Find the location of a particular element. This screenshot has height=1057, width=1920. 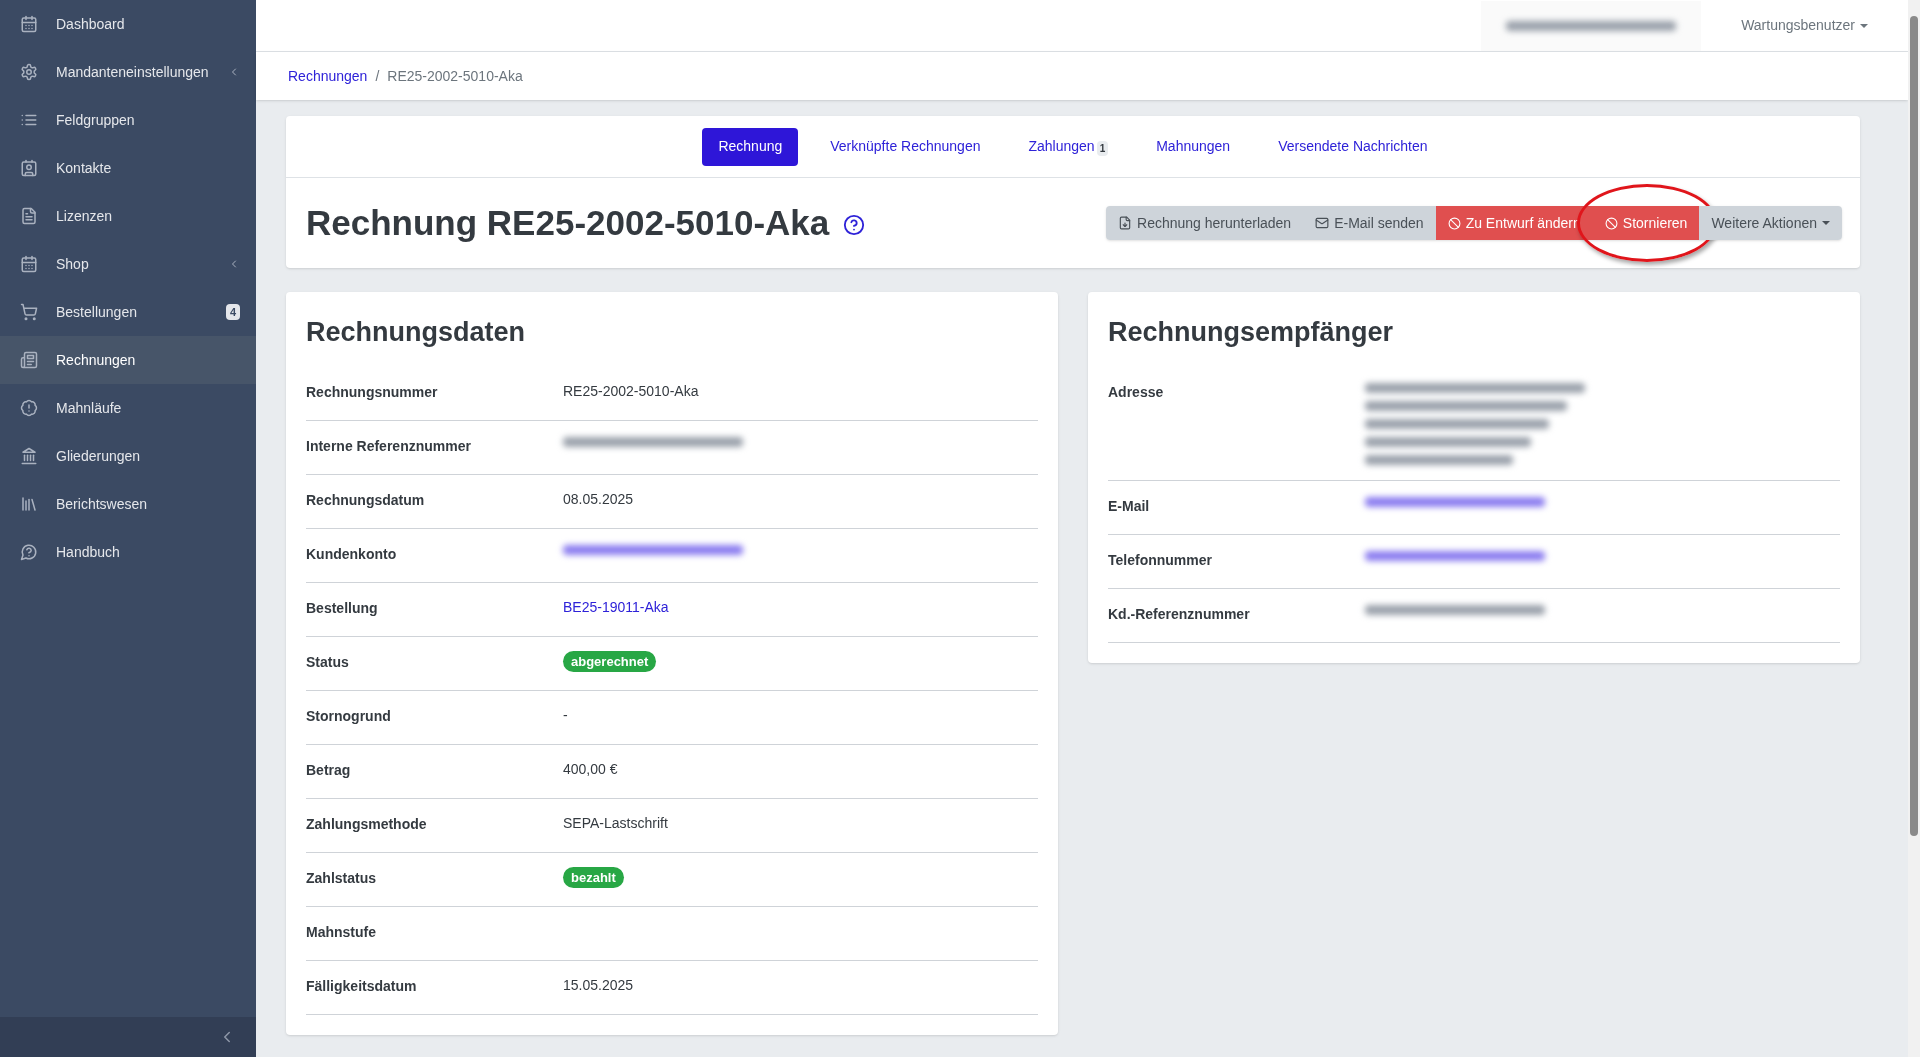

field-label: Mahnstufe is located at coordinates (341, 931).